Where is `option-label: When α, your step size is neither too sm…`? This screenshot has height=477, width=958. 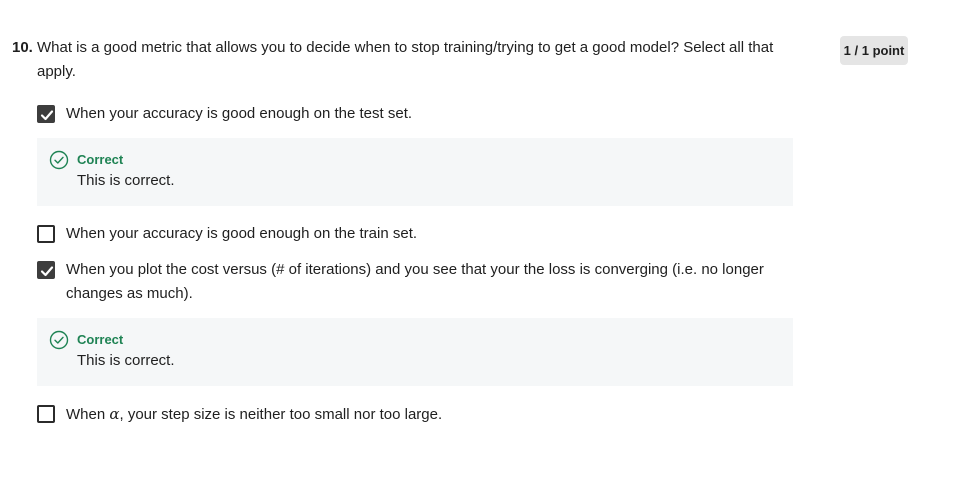
option-label: When α, your step size is neither too sm… is located at coordinates (416, 414).